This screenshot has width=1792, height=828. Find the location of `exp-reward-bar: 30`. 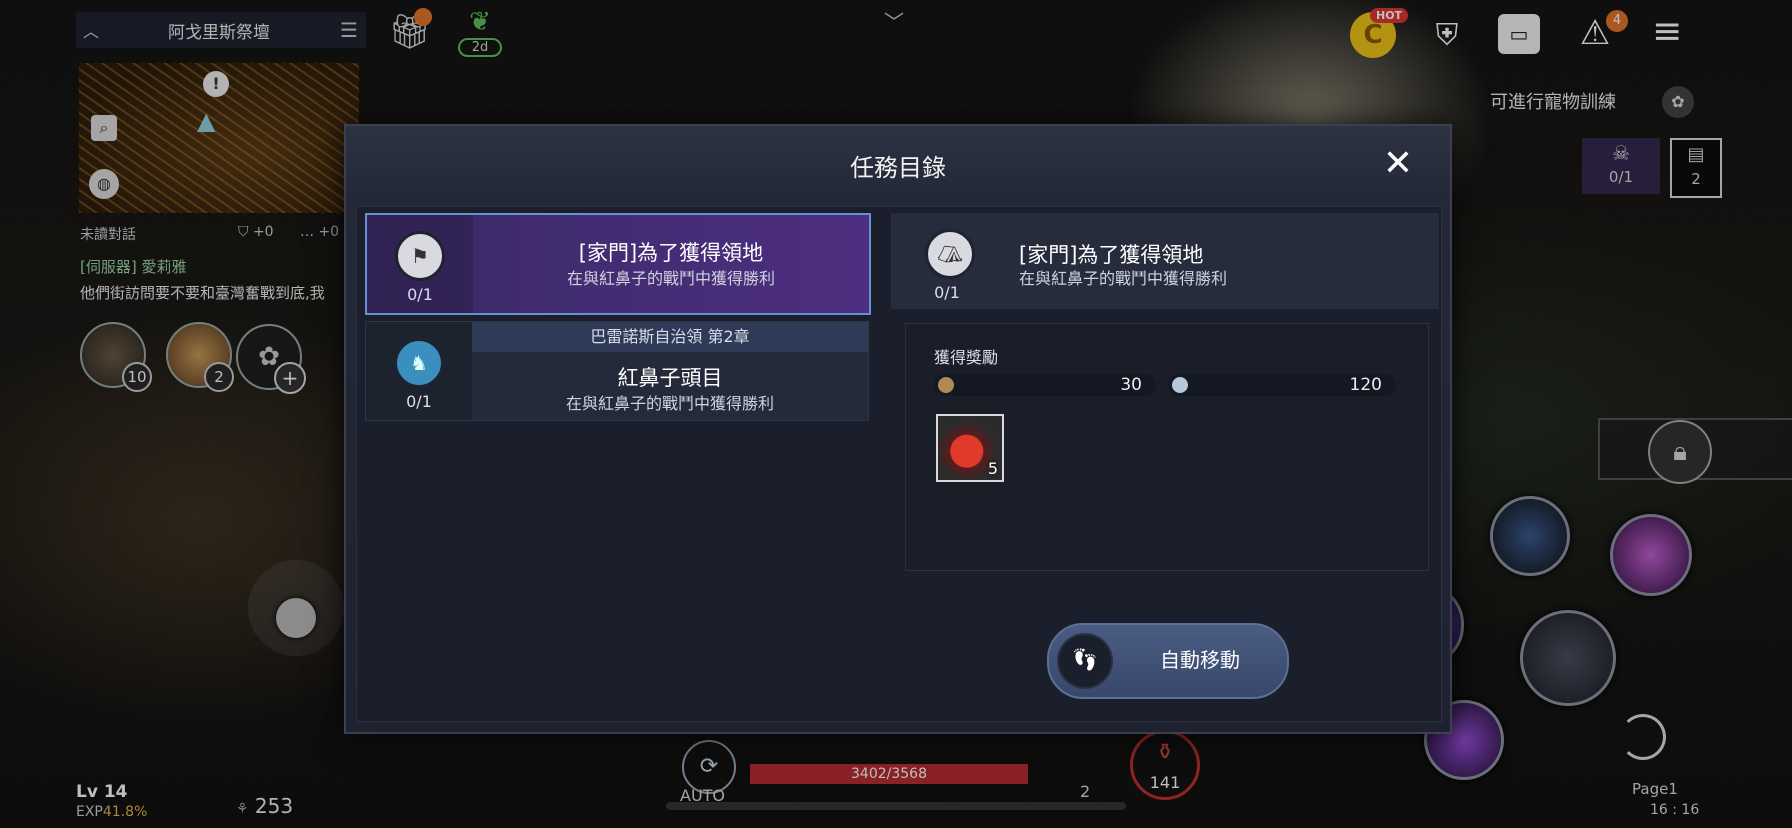

exp-reward-bar: 30 is located at coordinates (1045, 385).